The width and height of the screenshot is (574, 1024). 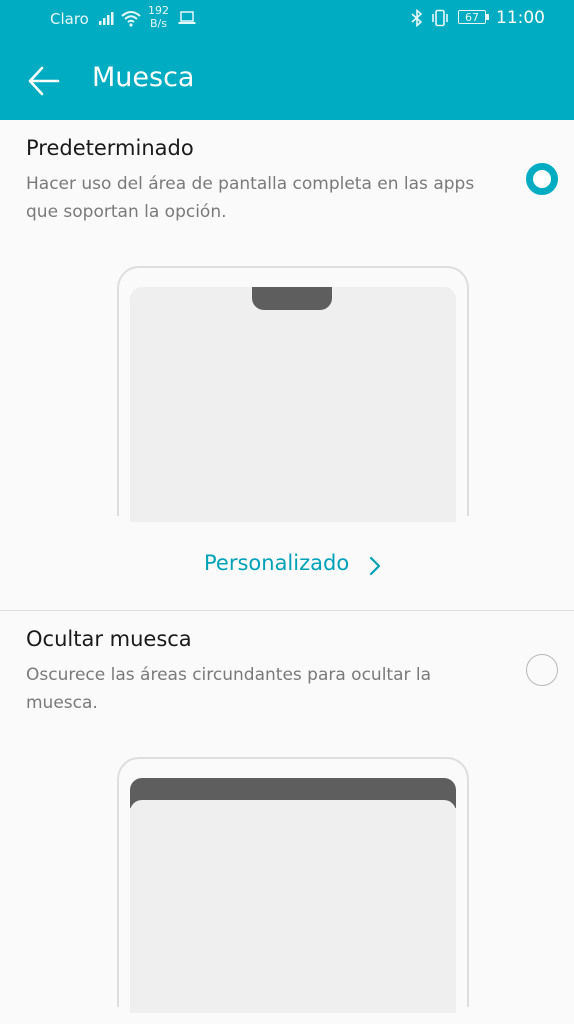 What do you see at coordinates (292, 298) in the screenshot?
I see `notch-shape` at bounding box center [292, 298].